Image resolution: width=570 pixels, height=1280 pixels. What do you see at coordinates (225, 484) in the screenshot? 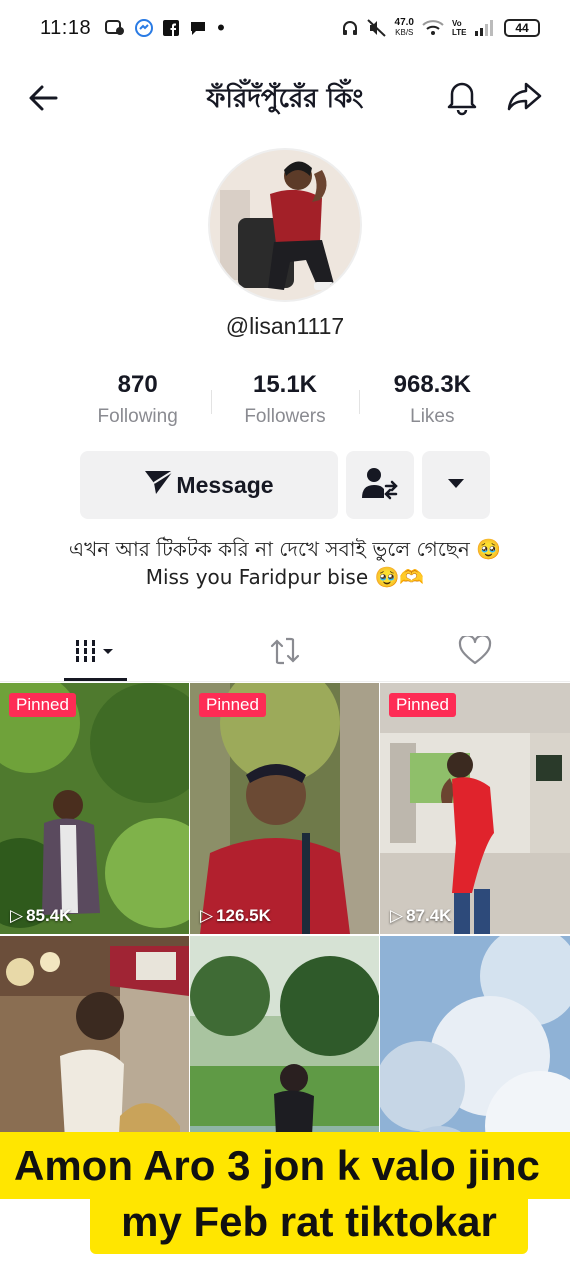
I see `message-button-label: Message` at bounding box center [225, 484].